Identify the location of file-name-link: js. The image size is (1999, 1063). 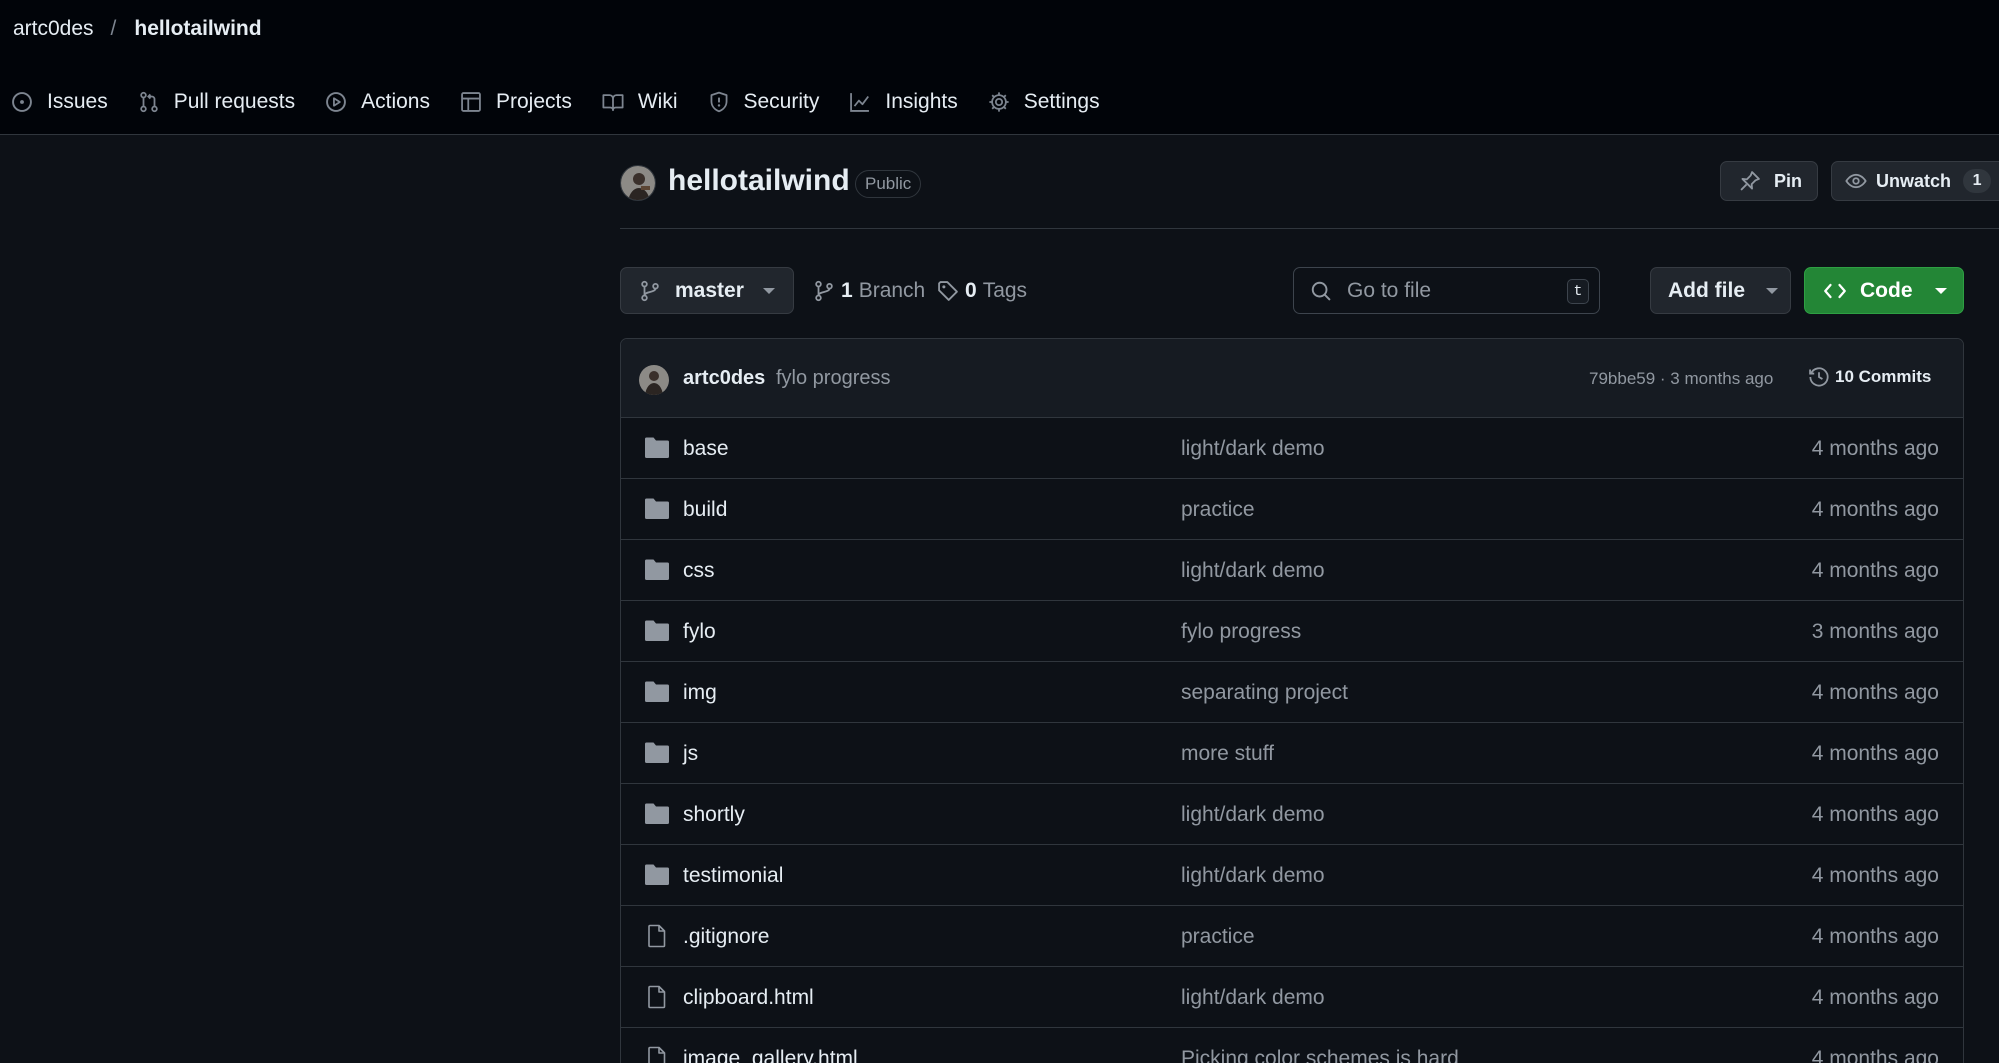
(690, 754).